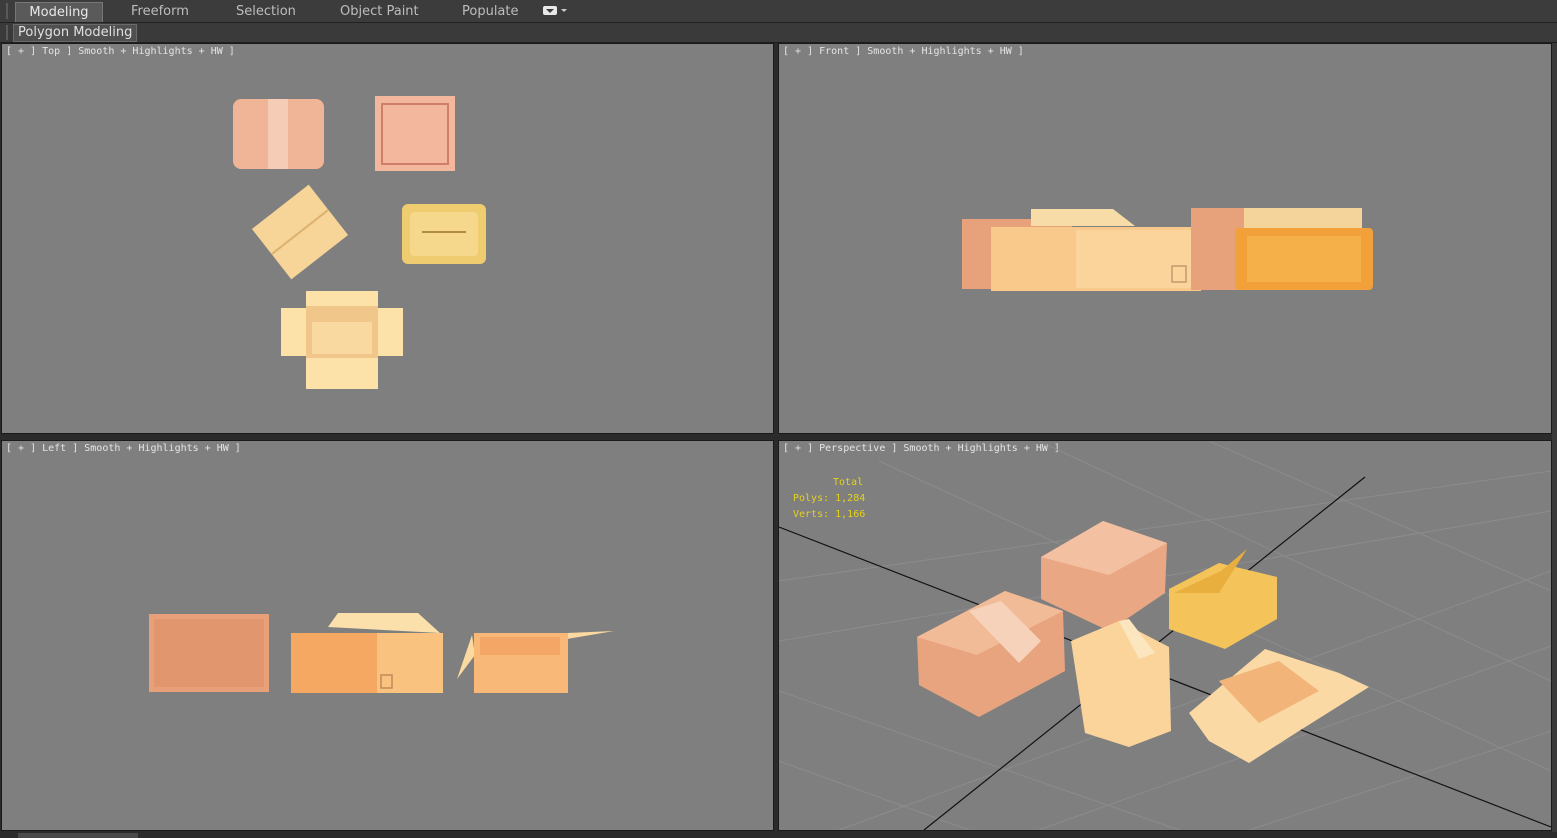 The height and width of the screenshot is (838, 1557). I want to click on ribbon-panel: Polygon Modeling, so click(778, 33).